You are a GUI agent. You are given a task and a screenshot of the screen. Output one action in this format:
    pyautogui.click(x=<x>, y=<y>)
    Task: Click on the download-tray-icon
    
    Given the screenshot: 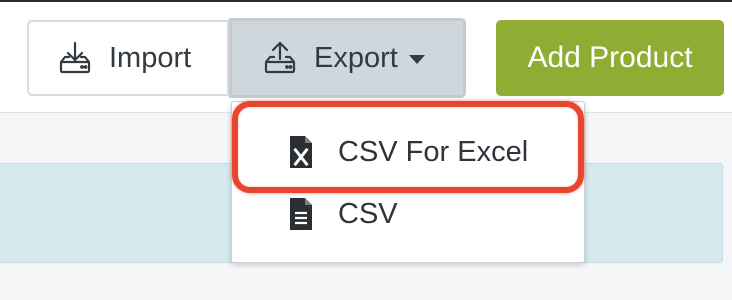 What is the action you would take?
    pyautogui.click(x=75, y=58)
    